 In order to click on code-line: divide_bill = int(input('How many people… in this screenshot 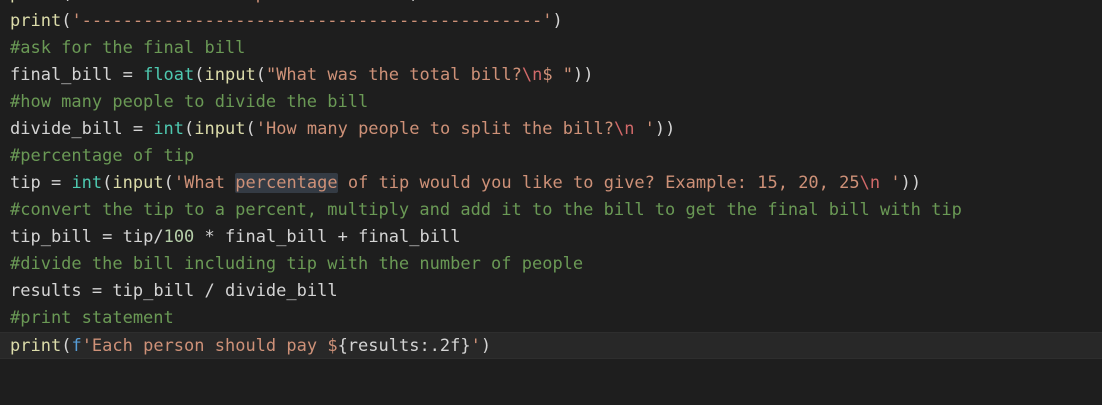, I will do `click(551, 129)`.